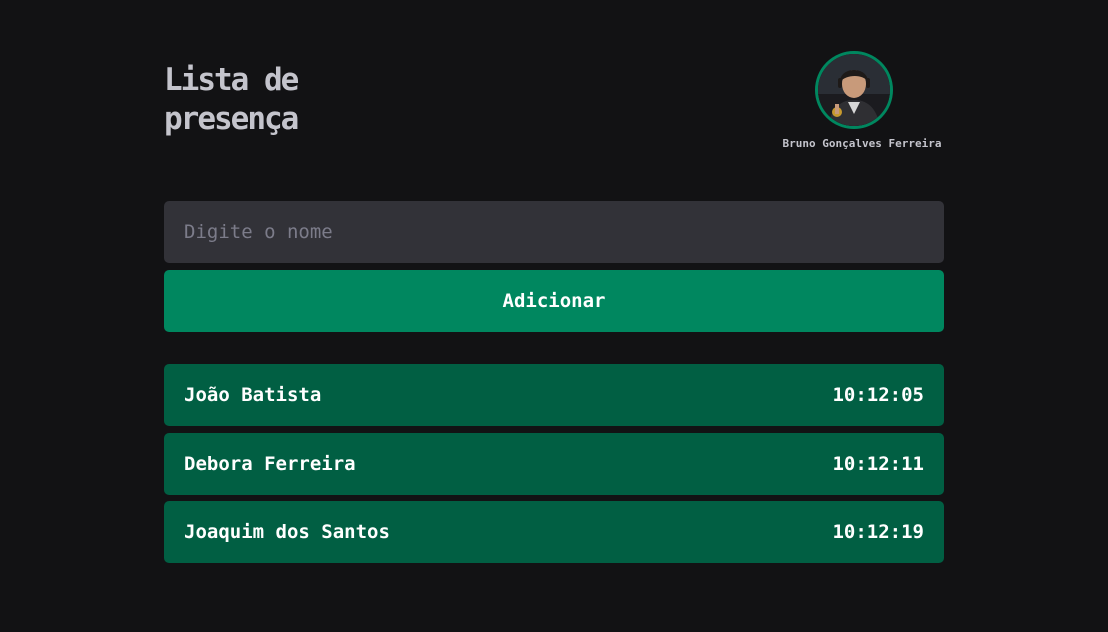 This screenshot has height=632, width=1108. I want to click on add-button: Adicionar, so click(554, 301).